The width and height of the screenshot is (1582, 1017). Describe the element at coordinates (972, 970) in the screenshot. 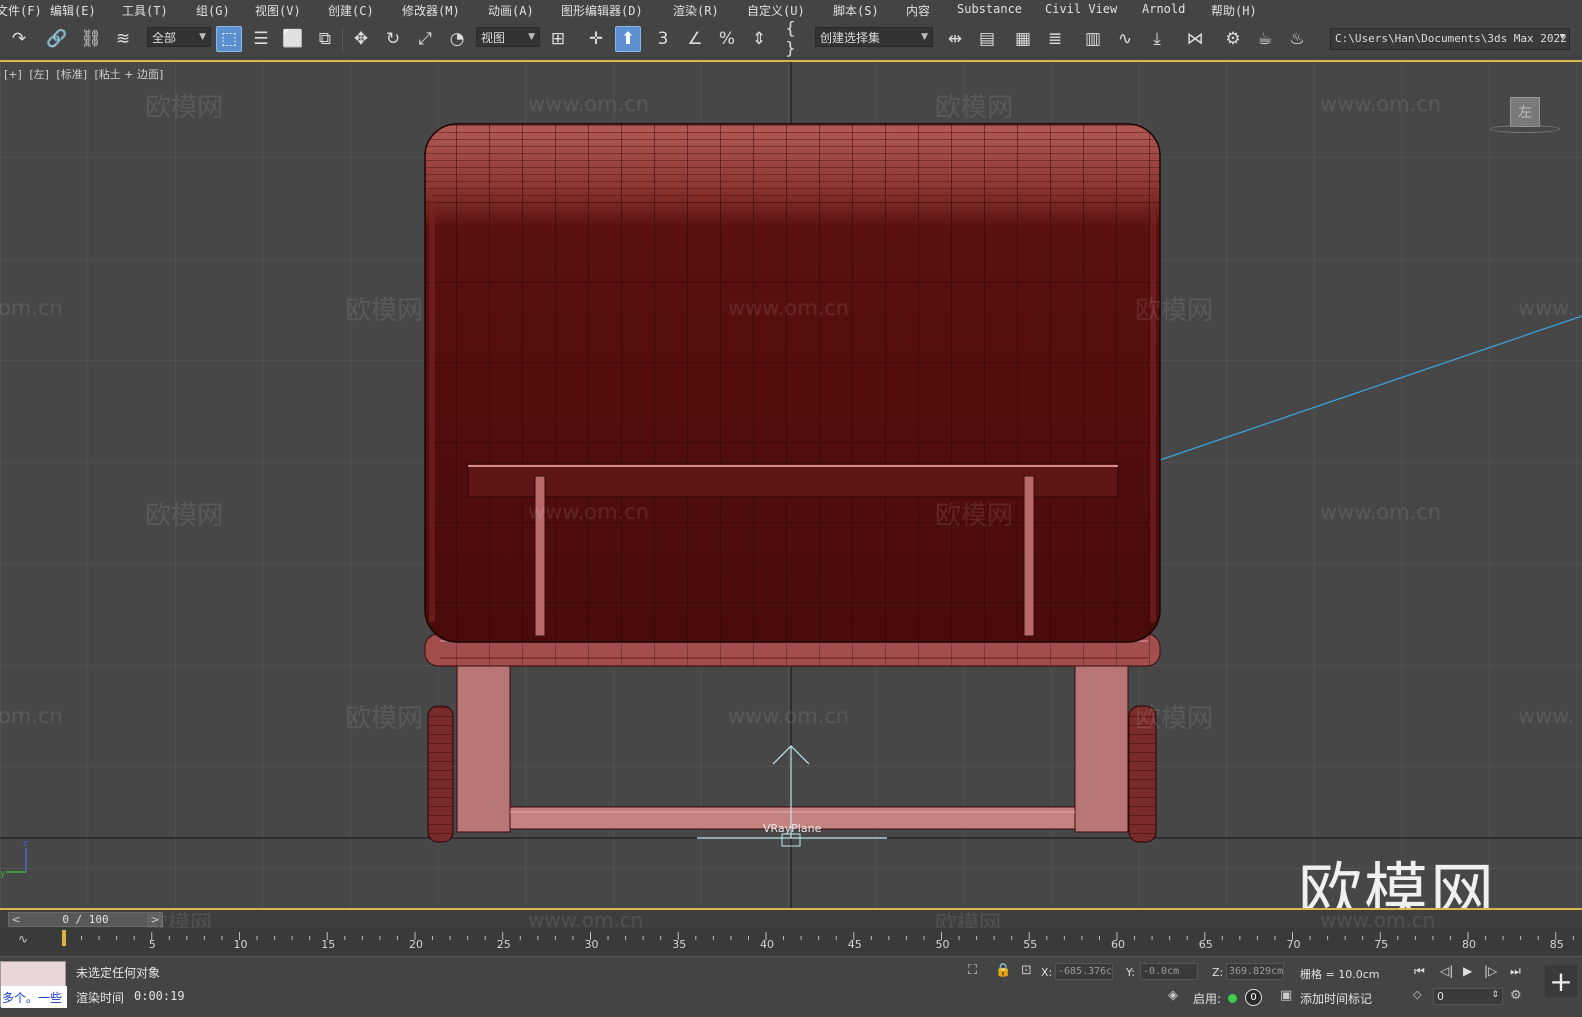

I see `isolate-selection-icon: ⛶` at that location.